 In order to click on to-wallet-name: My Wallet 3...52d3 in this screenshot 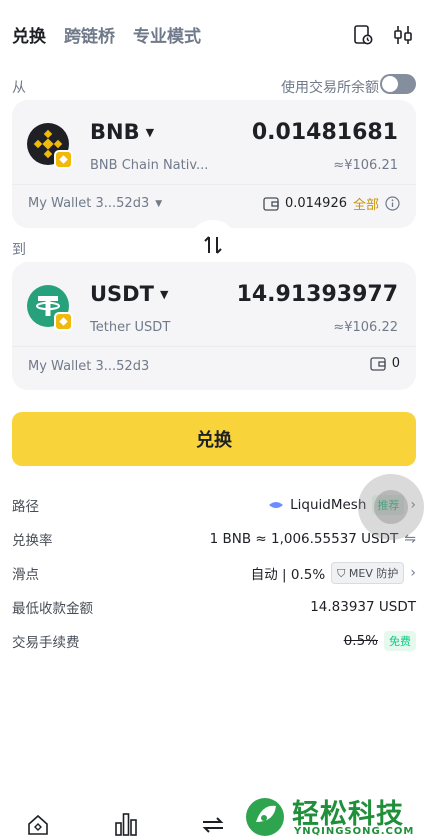, I will do `click(89, 366)`.